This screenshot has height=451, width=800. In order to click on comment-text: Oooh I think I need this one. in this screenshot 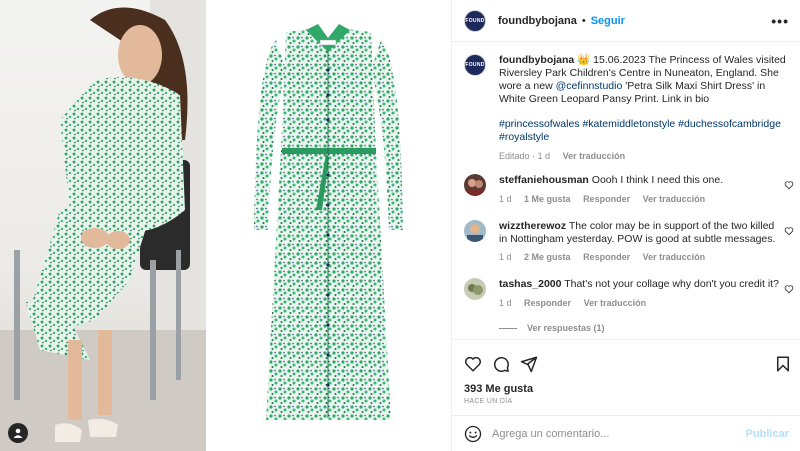, I will do `click(657, 180)`.